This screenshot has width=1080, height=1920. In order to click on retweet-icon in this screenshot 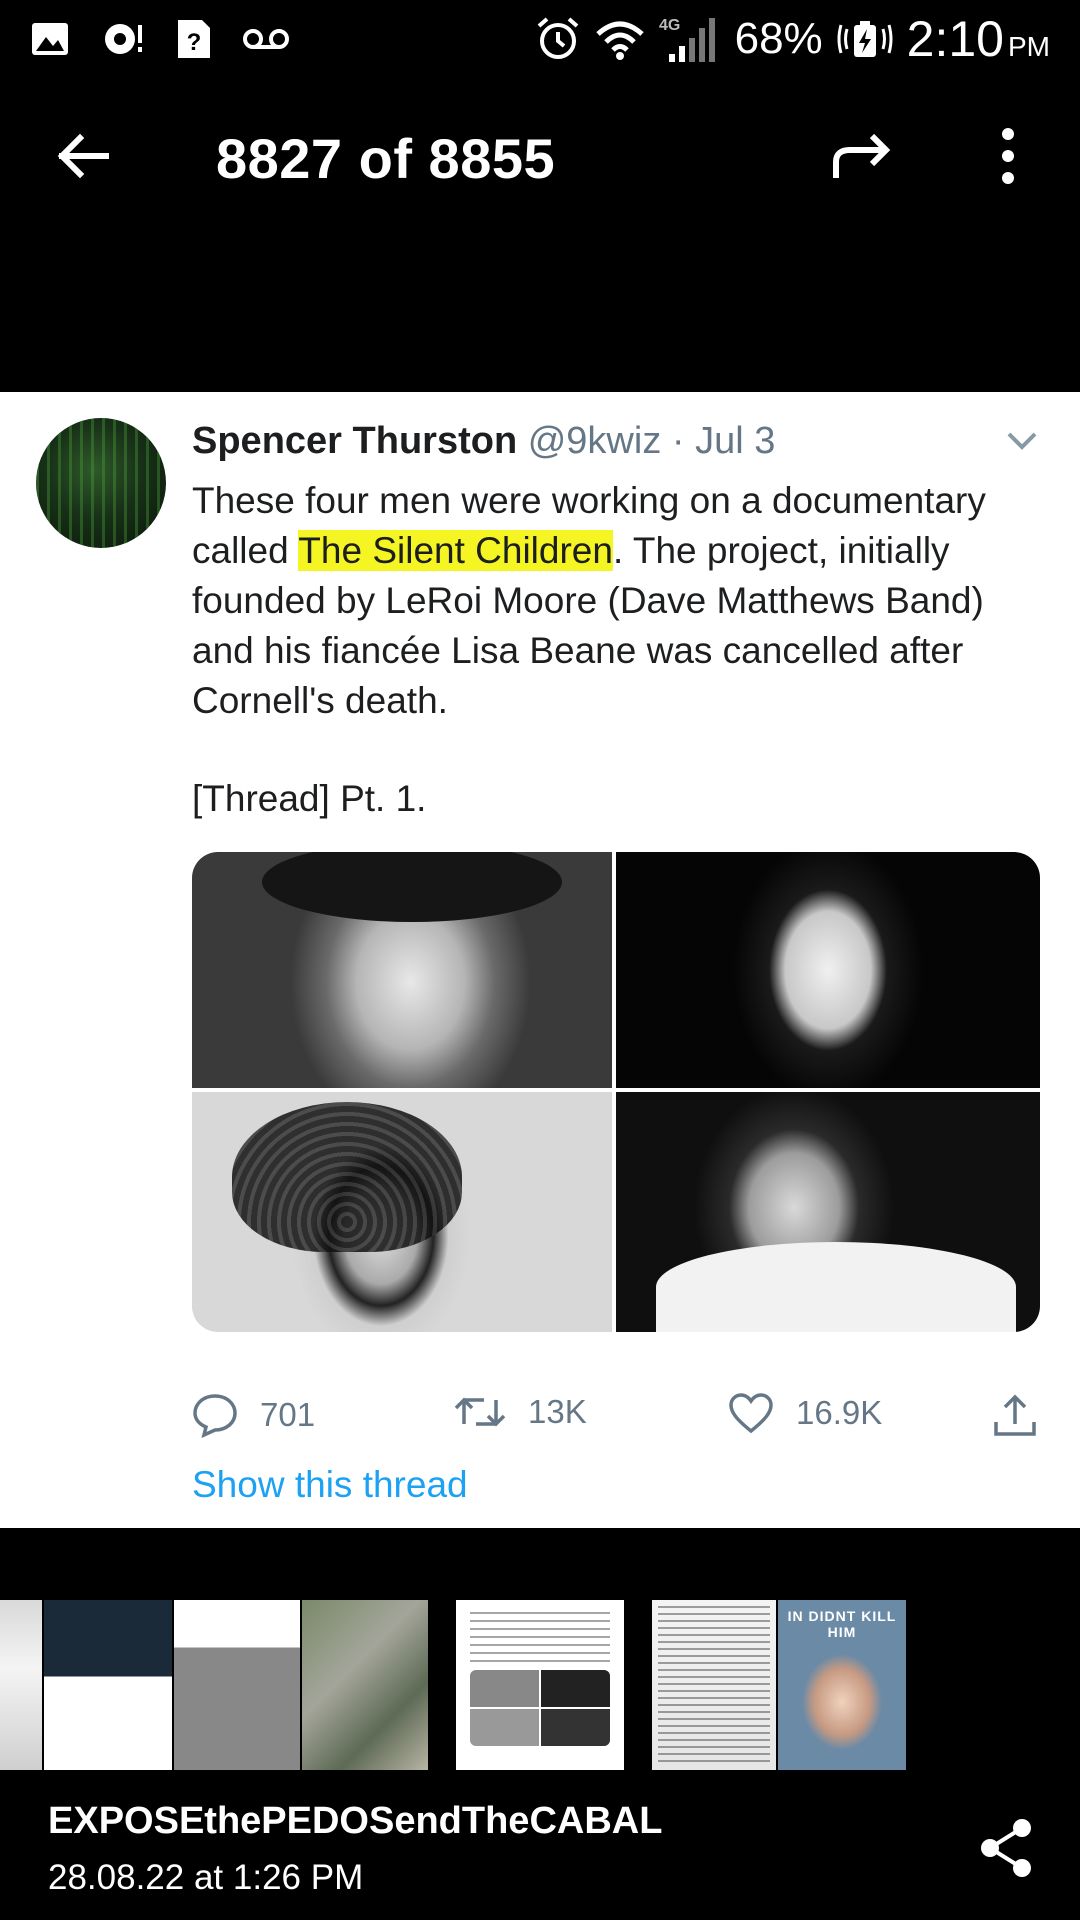, I will do `click(480, 1412)`.